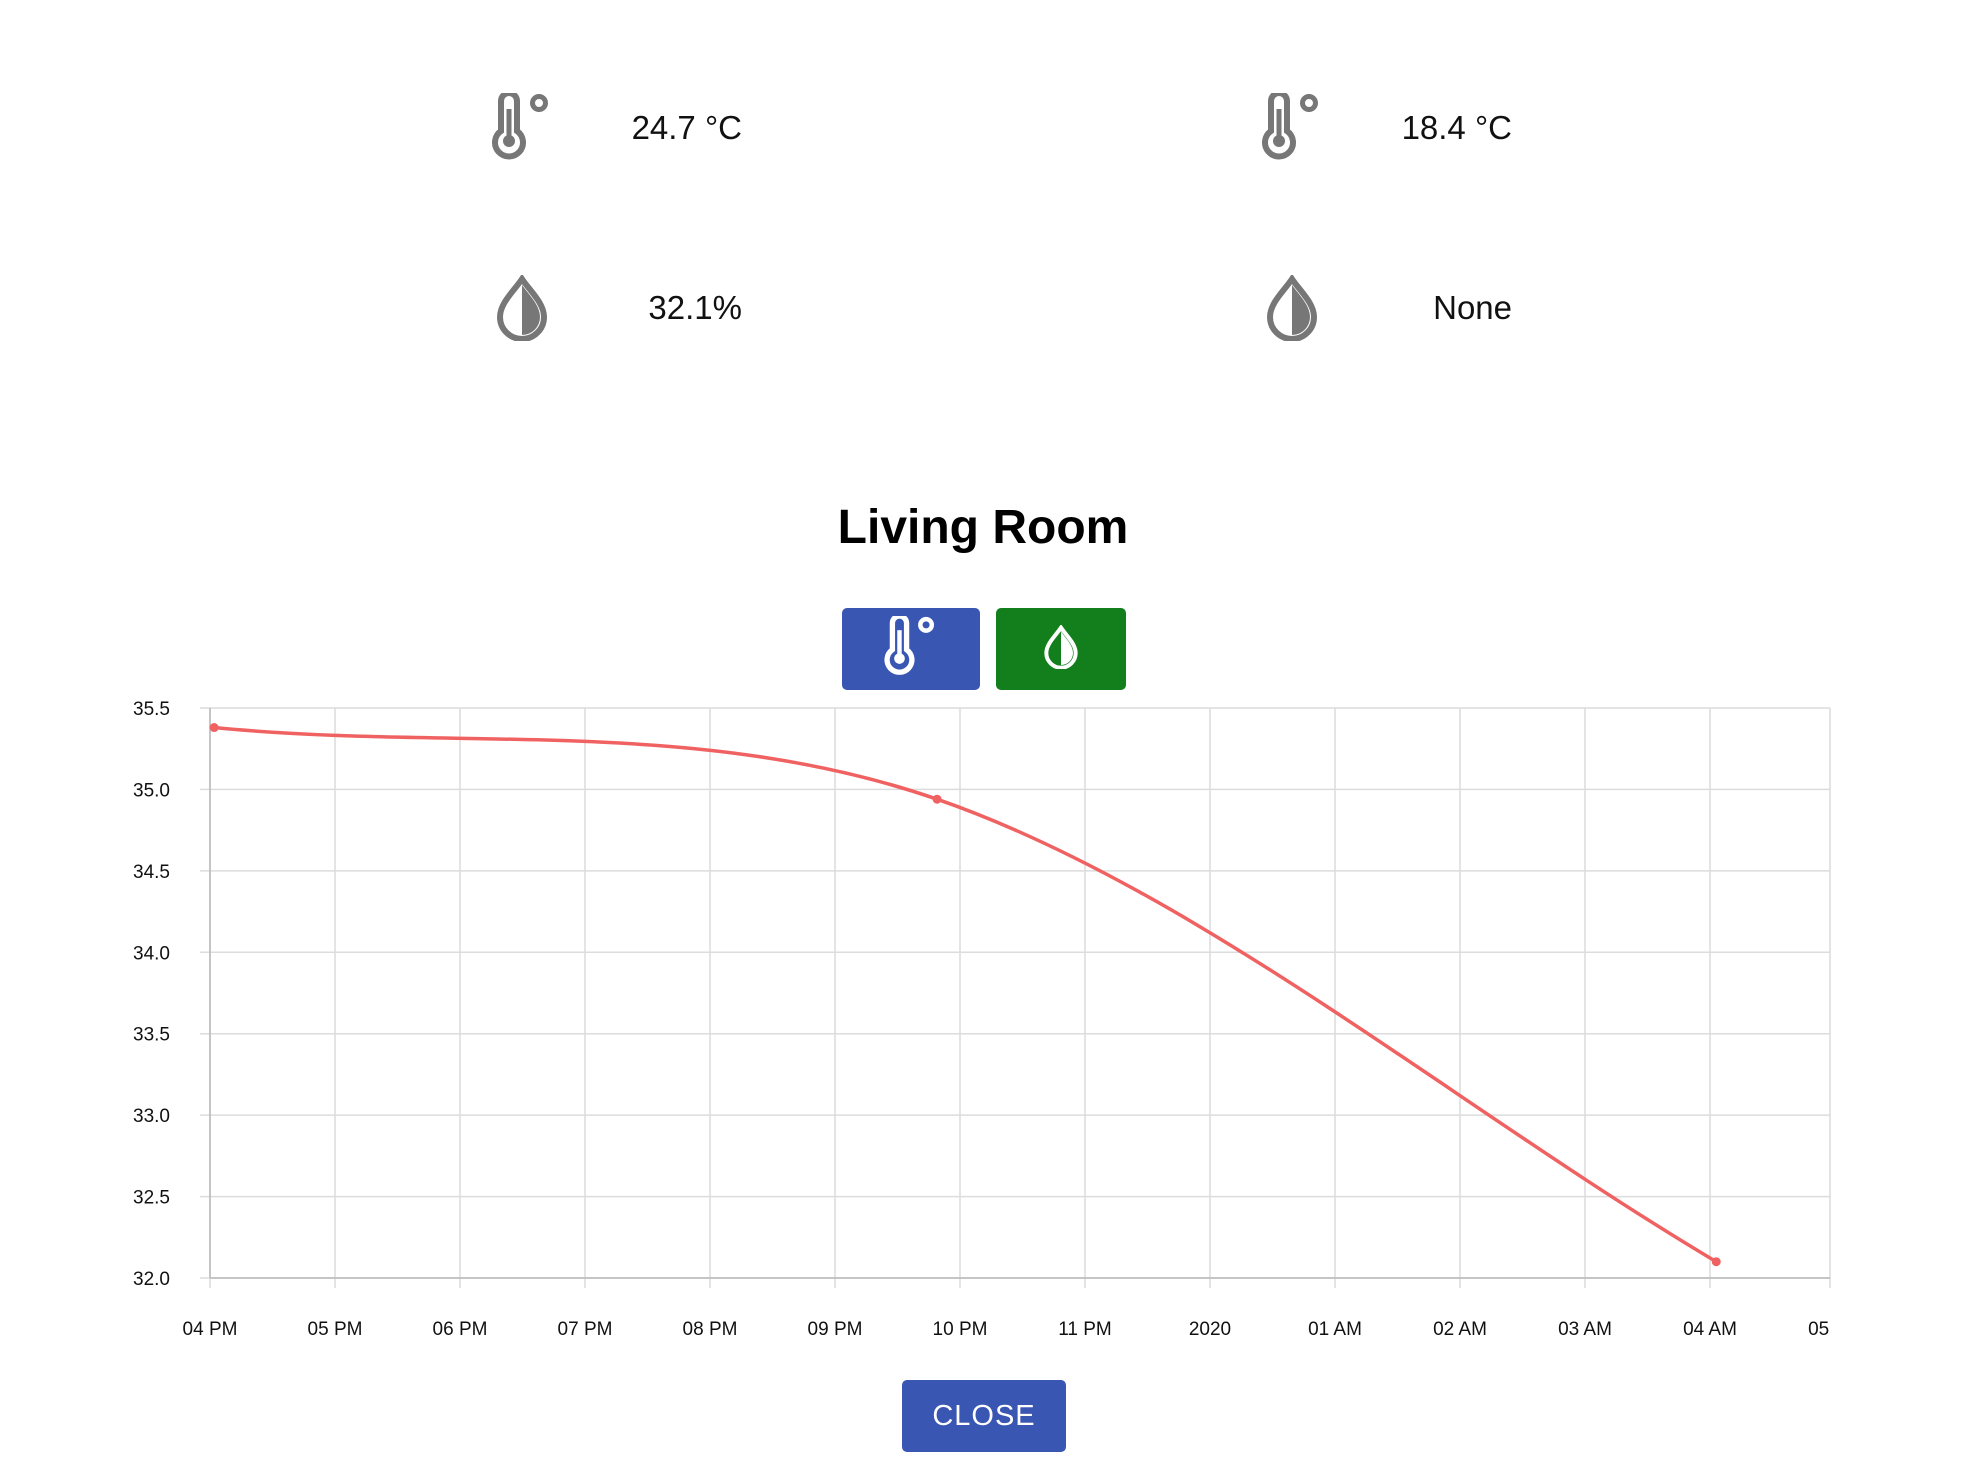 This screenshot has width=1966, height=1472. What do you see at coordinates (151, 953) in the screenshot?
I see `y-tick-label: 34.0` at bounding box center [151, 953].